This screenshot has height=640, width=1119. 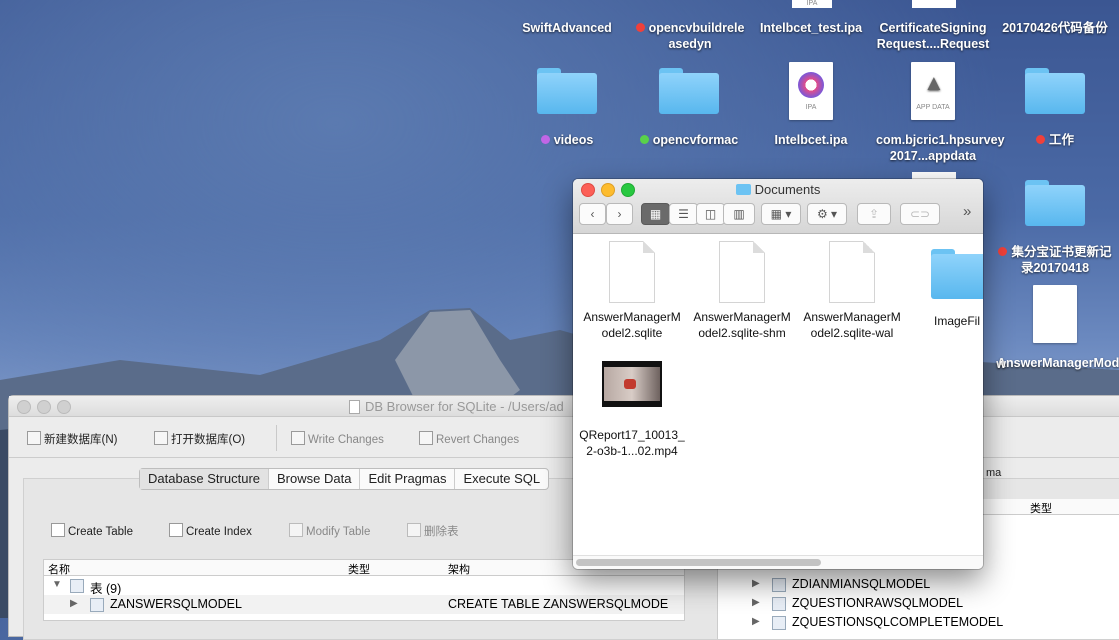 I want to click on desktop-item-label: CertificateSigning Request....Request, so click(x=933, y=36).